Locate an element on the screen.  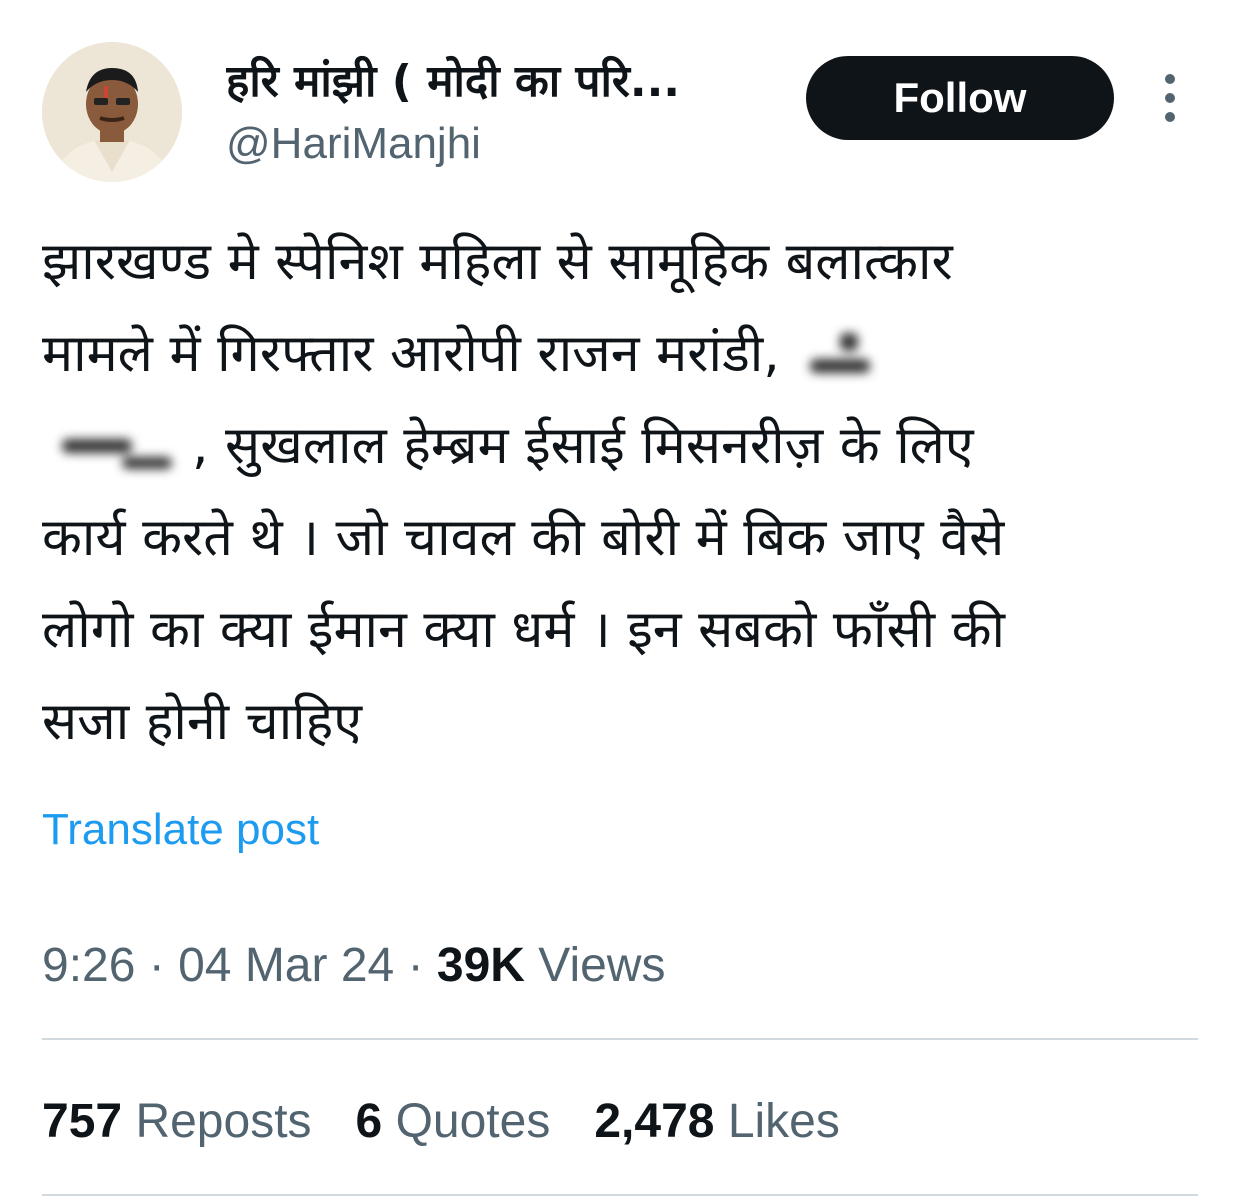
engagement-stats: 757 Reposts 6 Quotes 2,478 Likes is located at coordinates (441, 1122).